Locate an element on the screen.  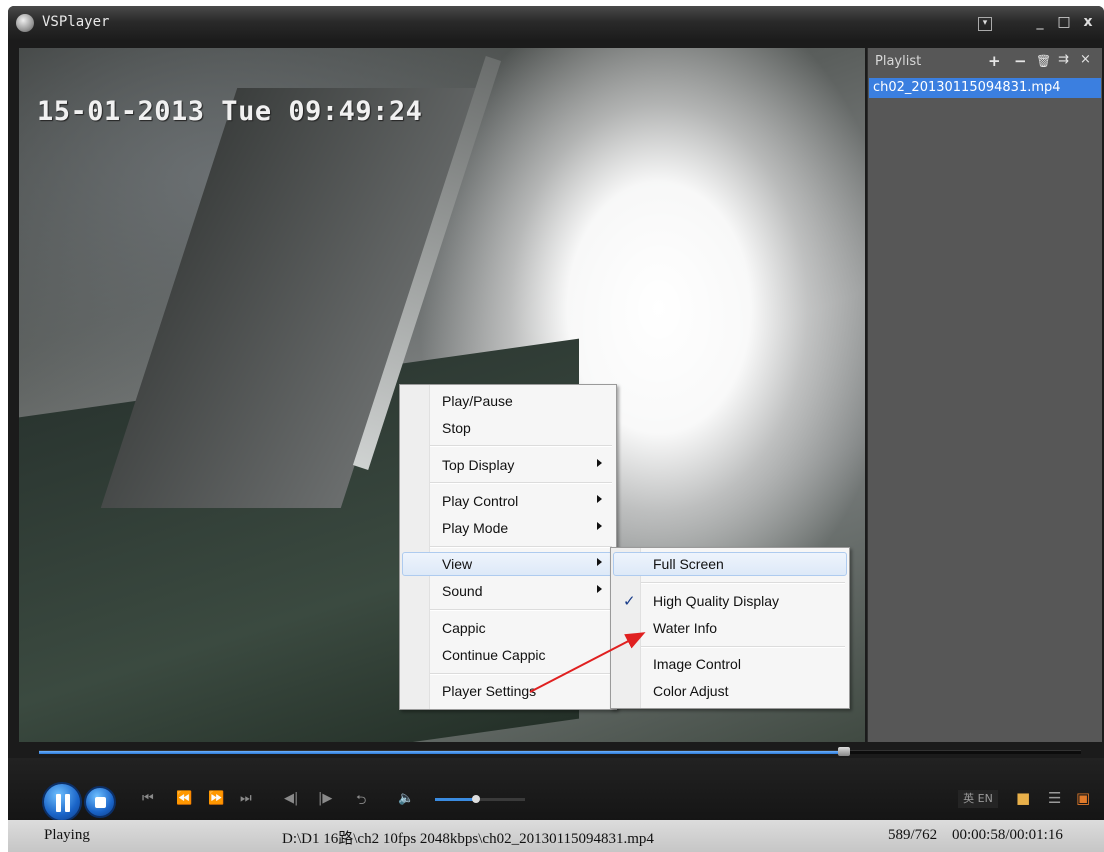
menu-item-play-mode: Play Mode is located at coordinates (508, 528).